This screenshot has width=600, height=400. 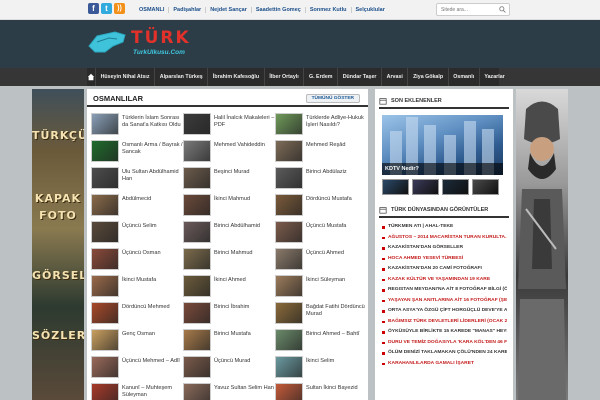 I want to click on top-nav-link: Saadettin Gomeç, so click(x=279, y=10).